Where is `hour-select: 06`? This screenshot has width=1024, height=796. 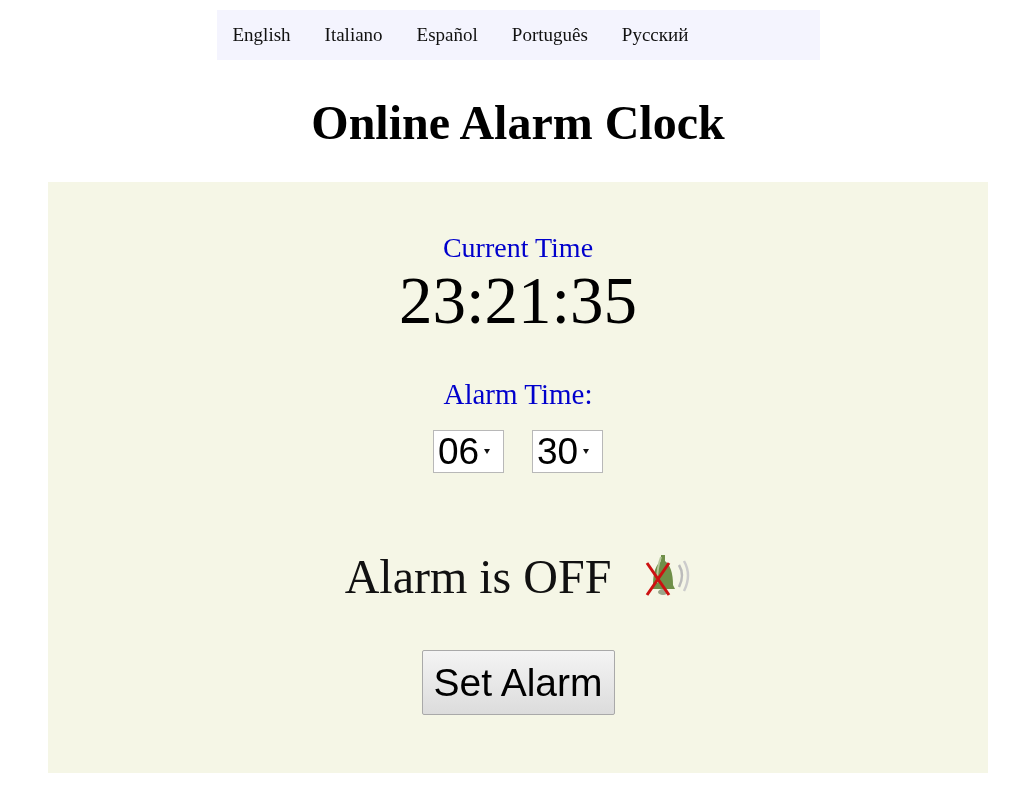 hour-select: 06 is located at coordinates (468, 451).